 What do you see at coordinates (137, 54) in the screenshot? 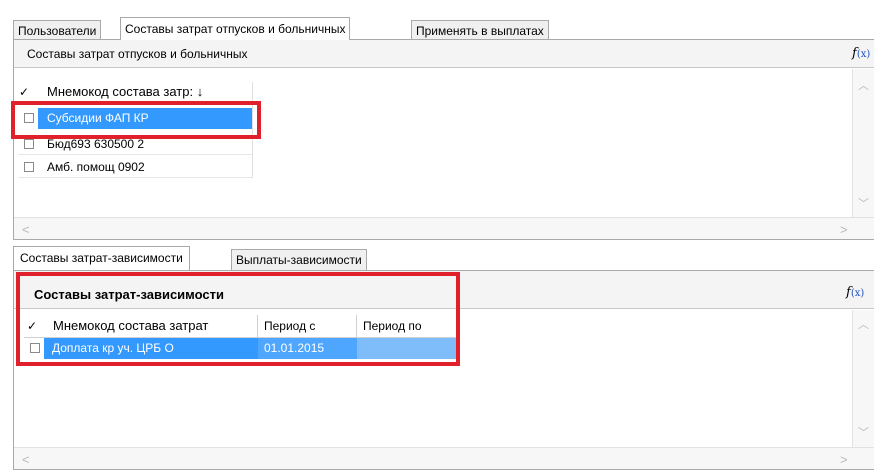
I see `top-grid-caption: Составы затрат отпусков и больничных` at bounding box center [137, 54].